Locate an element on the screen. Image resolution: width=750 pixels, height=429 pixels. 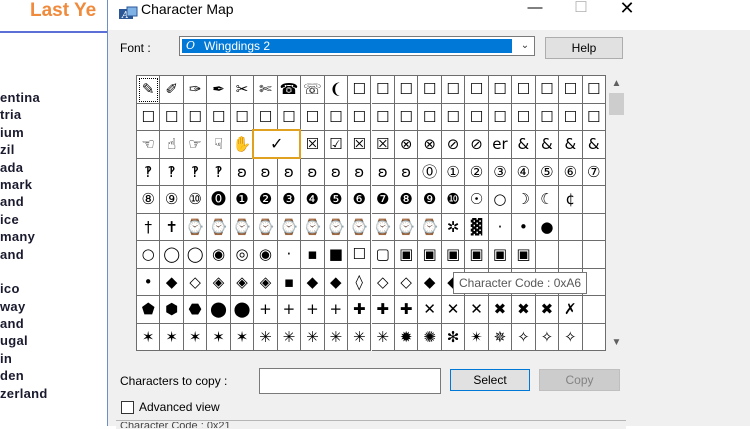
close-button: ✕ is located at coordinates (627, 15).